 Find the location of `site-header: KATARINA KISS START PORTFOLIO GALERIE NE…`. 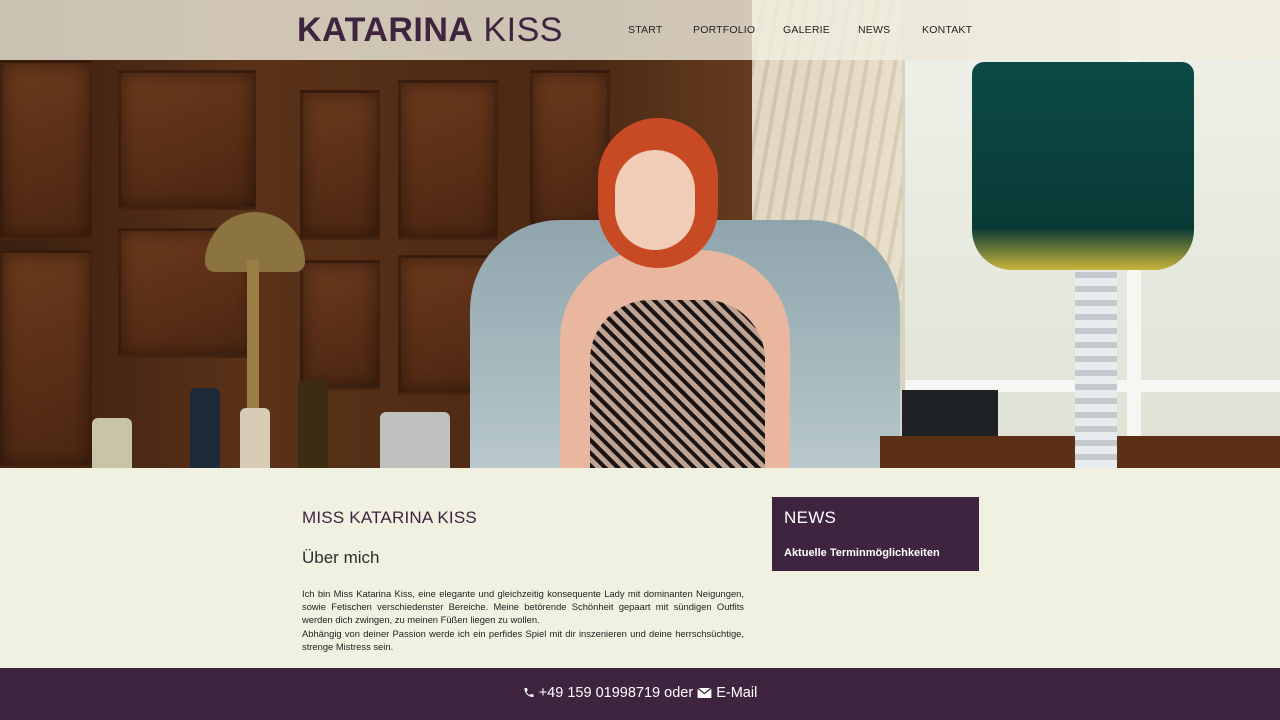

site-header: KATARINA KISS START PORTFOLIO GALERIE NE… is located at coordinates (640, 30).